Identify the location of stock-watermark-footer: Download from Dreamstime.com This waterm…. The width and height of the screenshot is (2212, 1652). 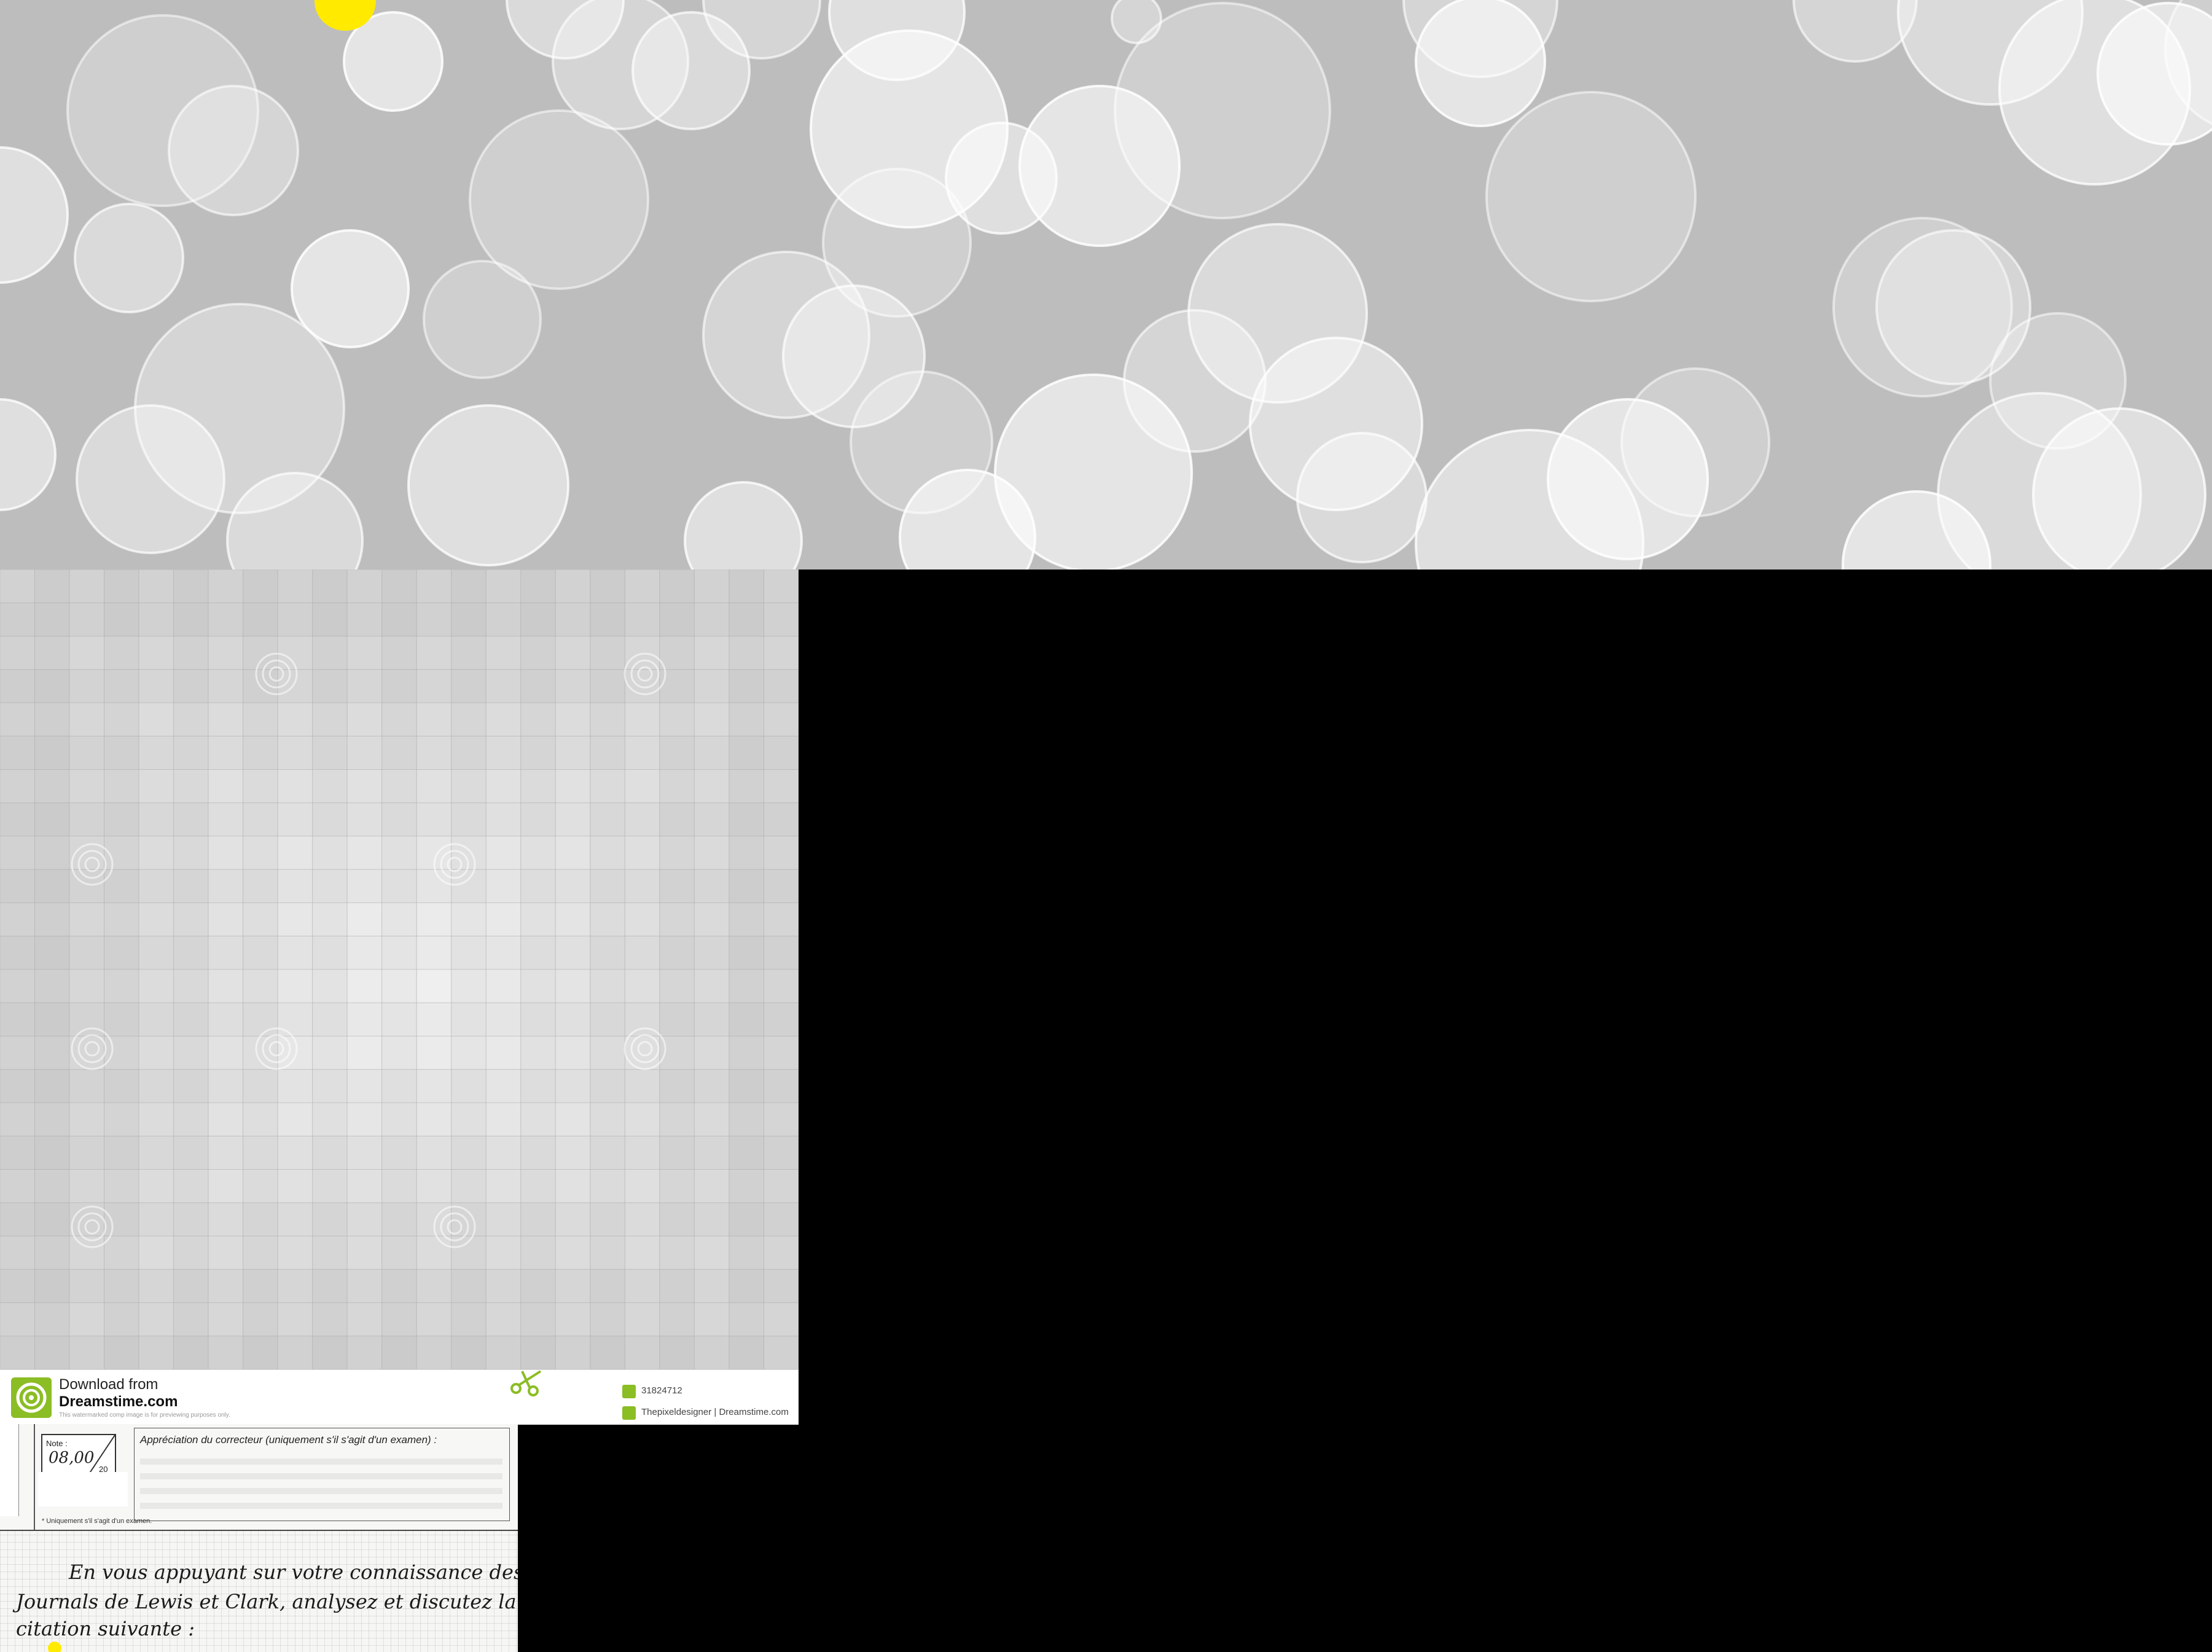
(400, 1397).